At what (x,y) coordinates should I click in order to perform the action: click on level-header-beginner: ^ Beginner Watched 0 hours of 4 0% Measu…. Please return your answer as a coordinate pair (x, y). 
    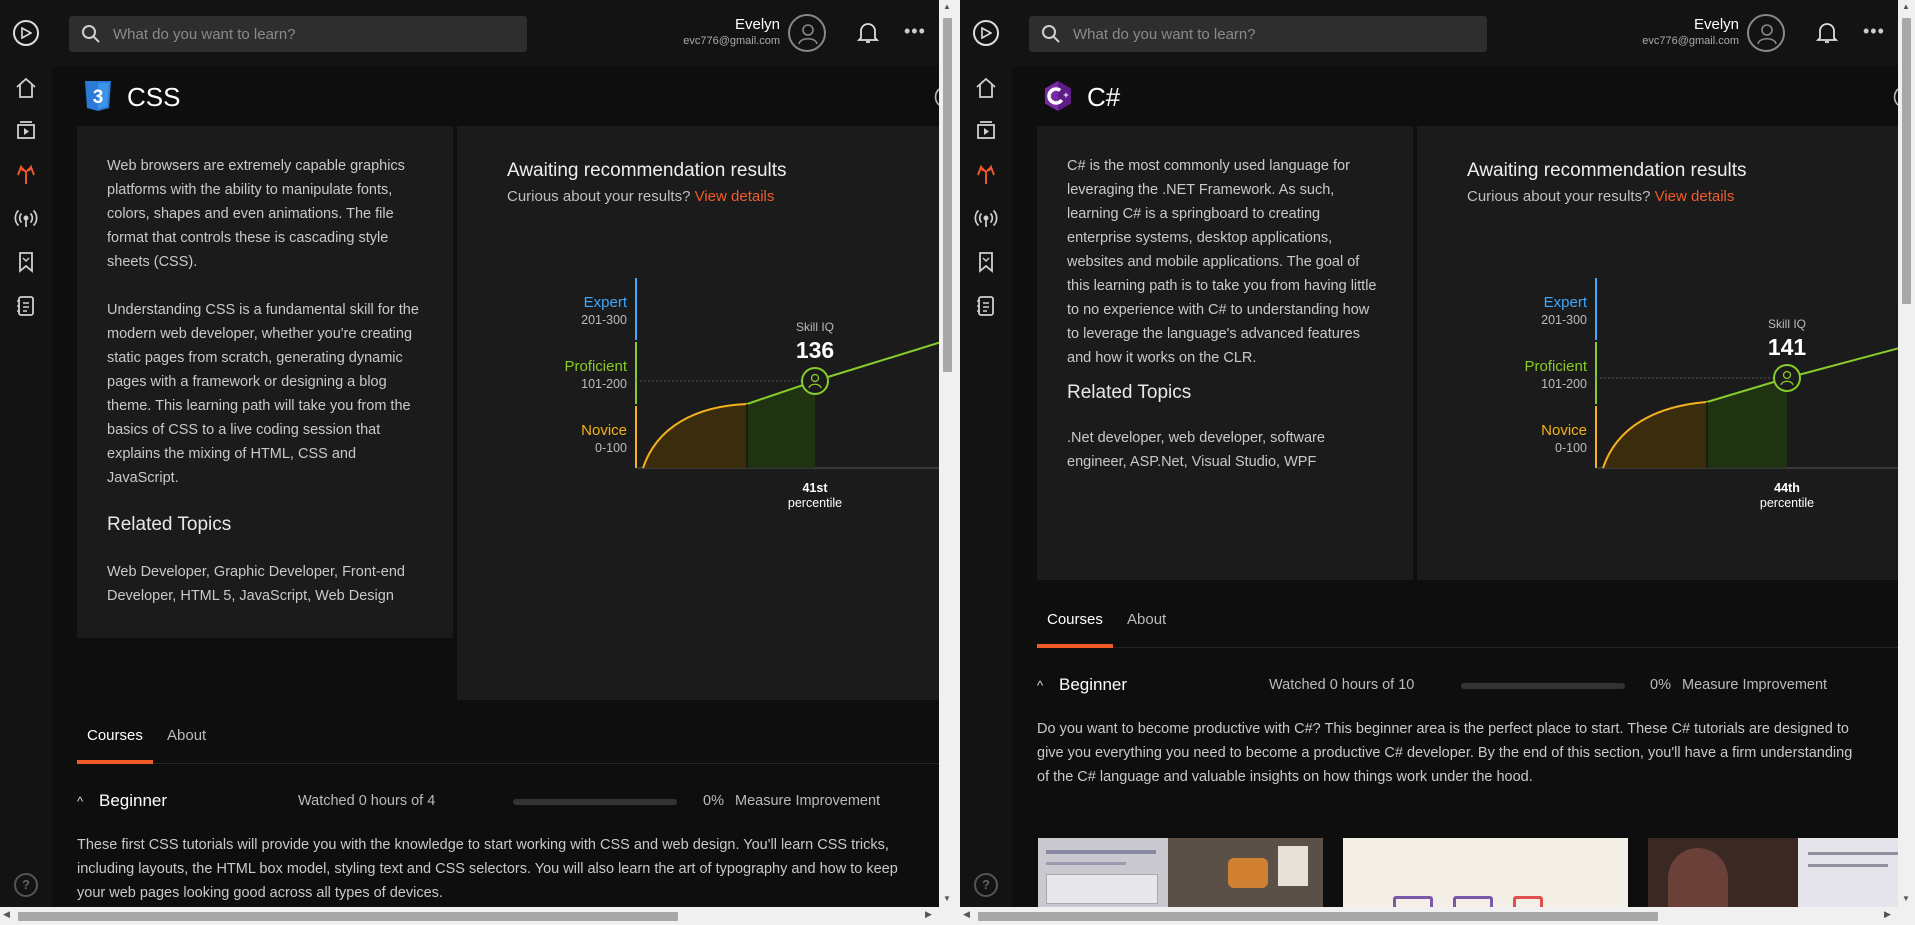
    Looking at the image, I should click on (516, 803).